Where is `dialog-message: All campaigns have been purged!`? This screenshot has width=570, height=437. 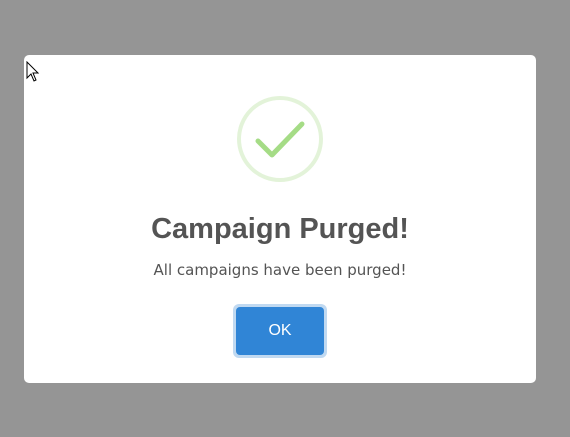 dialog-message: All campaigns have been purged! is located at coordinates (280, 270).